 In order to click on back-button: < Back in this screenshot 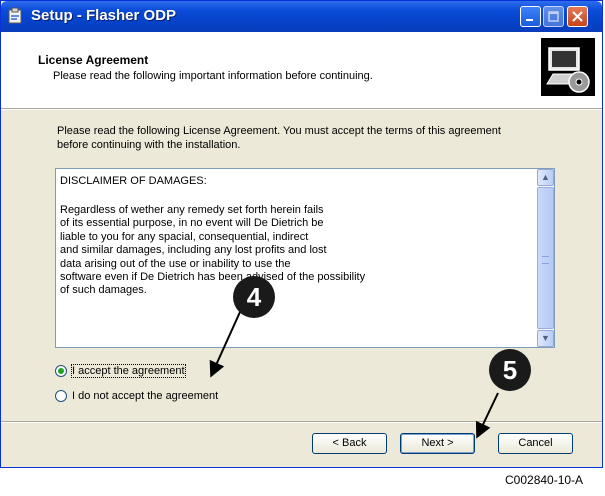, I will do `click(349, 443)`.